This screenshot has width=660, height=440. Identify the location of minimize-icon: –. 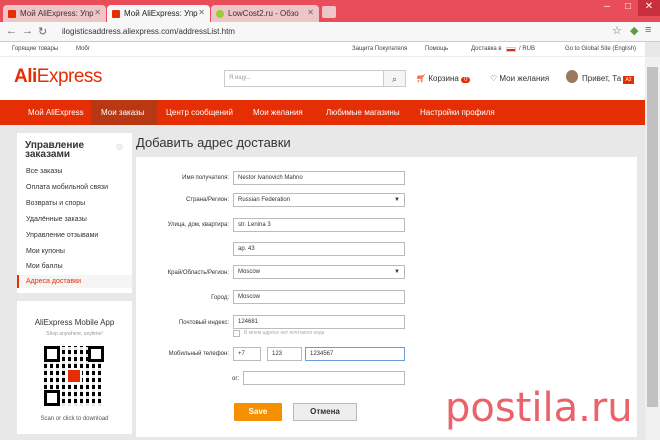
(607, 8).